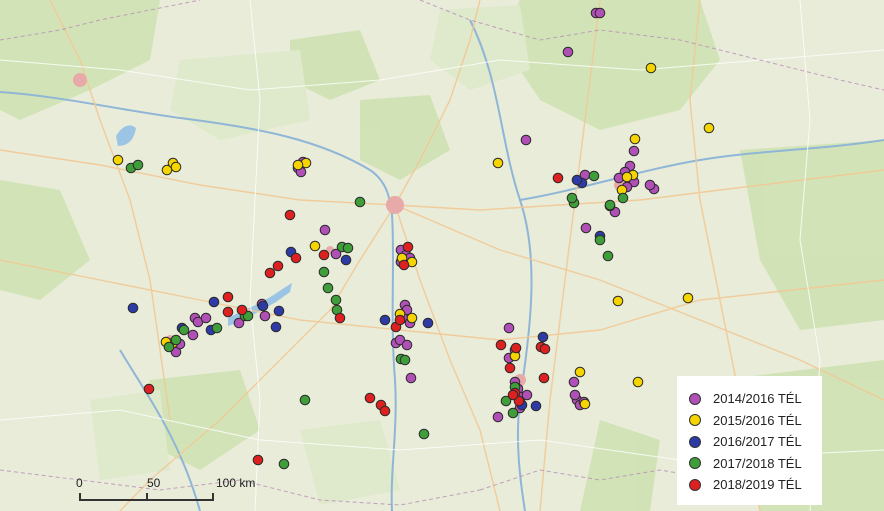 The height and width of the screenshot is (511, 884). I want to click on scale-label-100: 100 km, so click(236, 483).